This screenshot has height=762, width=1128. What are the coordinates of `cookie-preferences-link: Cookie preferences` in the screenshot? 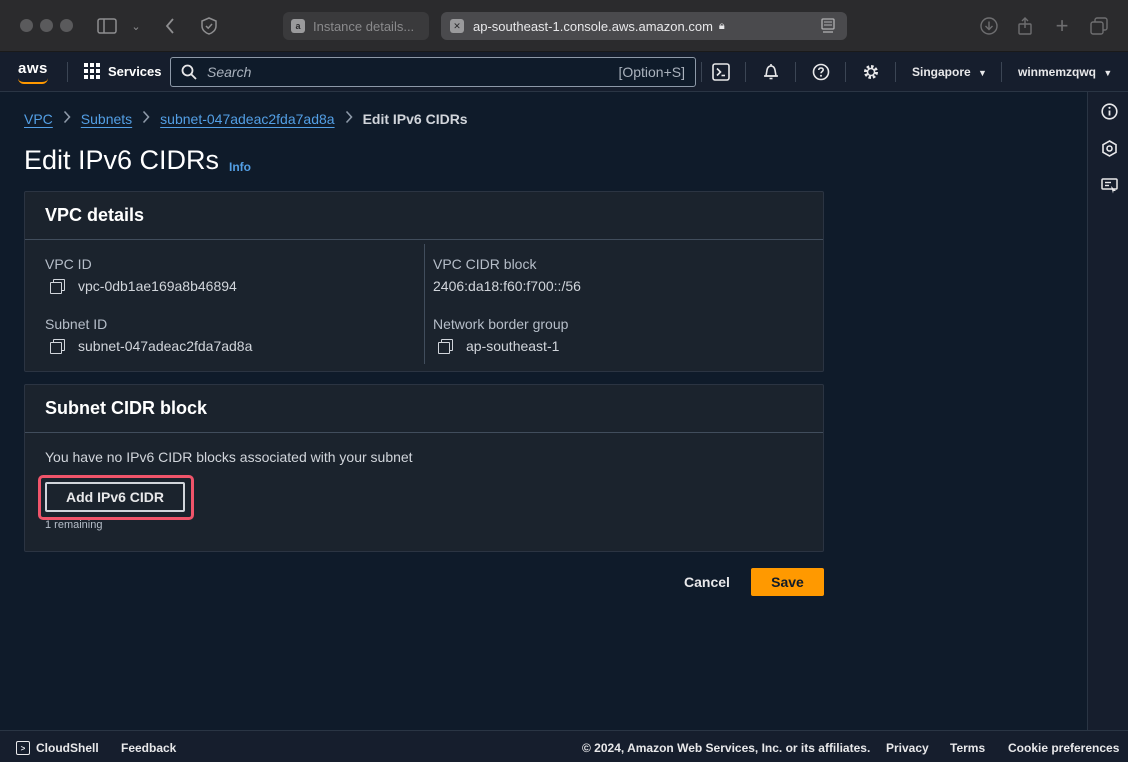 It's located at (1063, 748).